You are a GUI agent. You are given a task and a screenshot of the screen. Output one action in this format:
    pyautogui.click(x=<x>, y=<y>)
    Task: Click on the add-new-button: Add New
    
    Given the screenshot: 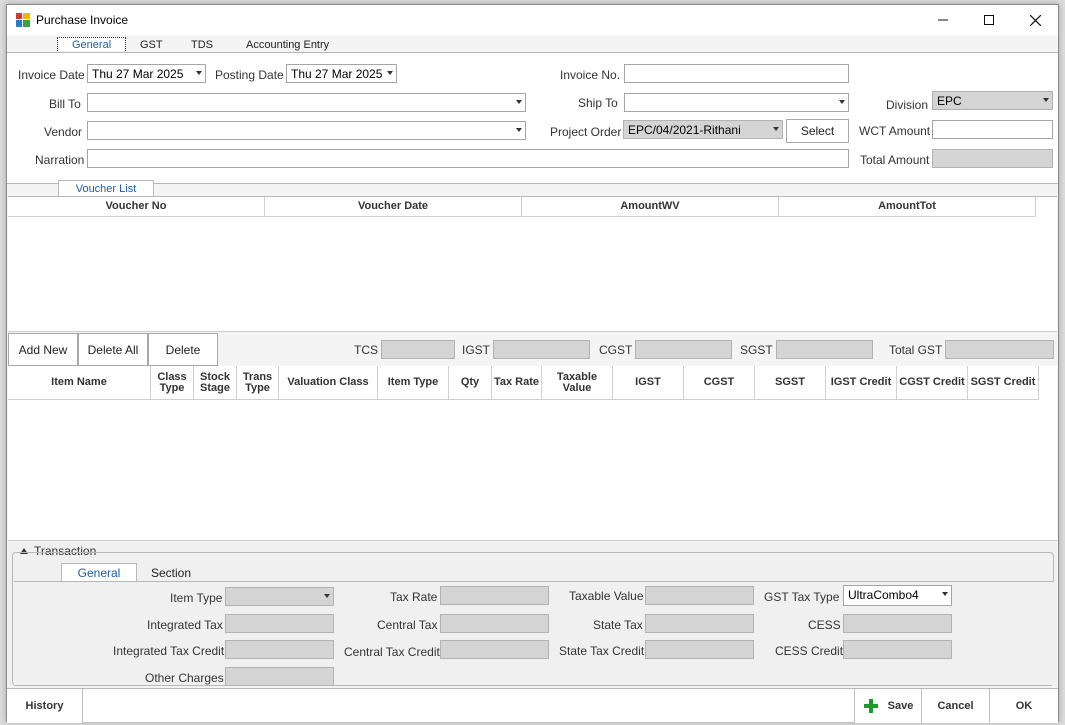 What is the action you would take?
    pyautogui.click(x=43, y=349)
    